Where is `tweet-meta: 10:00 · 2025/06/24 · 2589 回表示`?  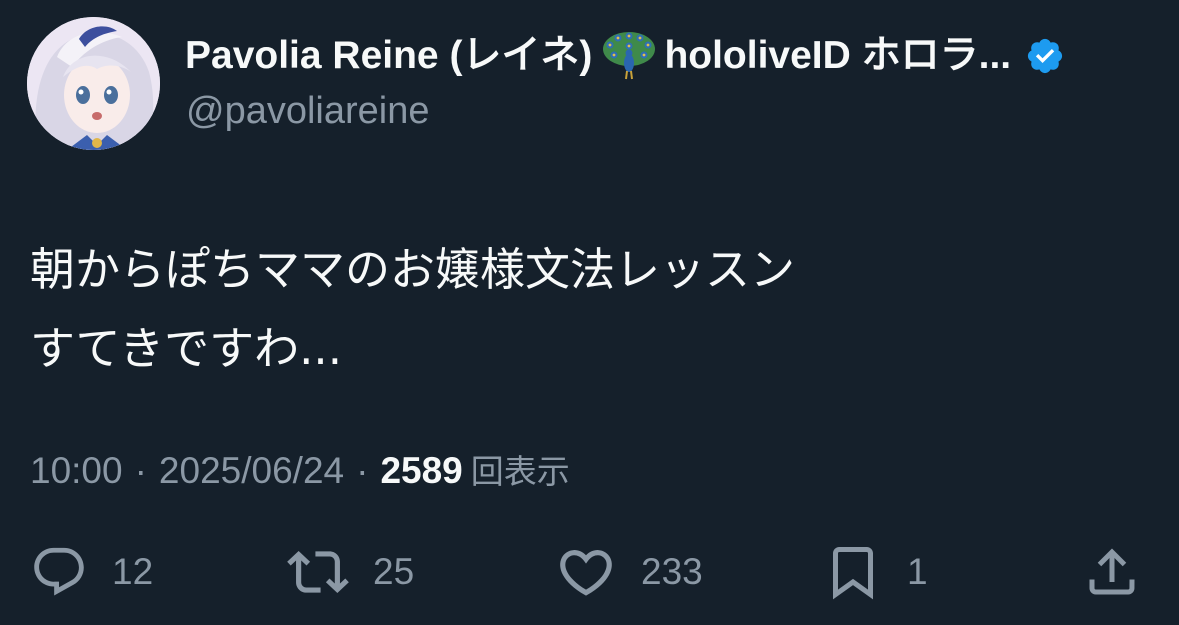
tweet-meta: 10:00 · 2025/06/24 · 2589 回表示 is located at coordinates (300, 471).